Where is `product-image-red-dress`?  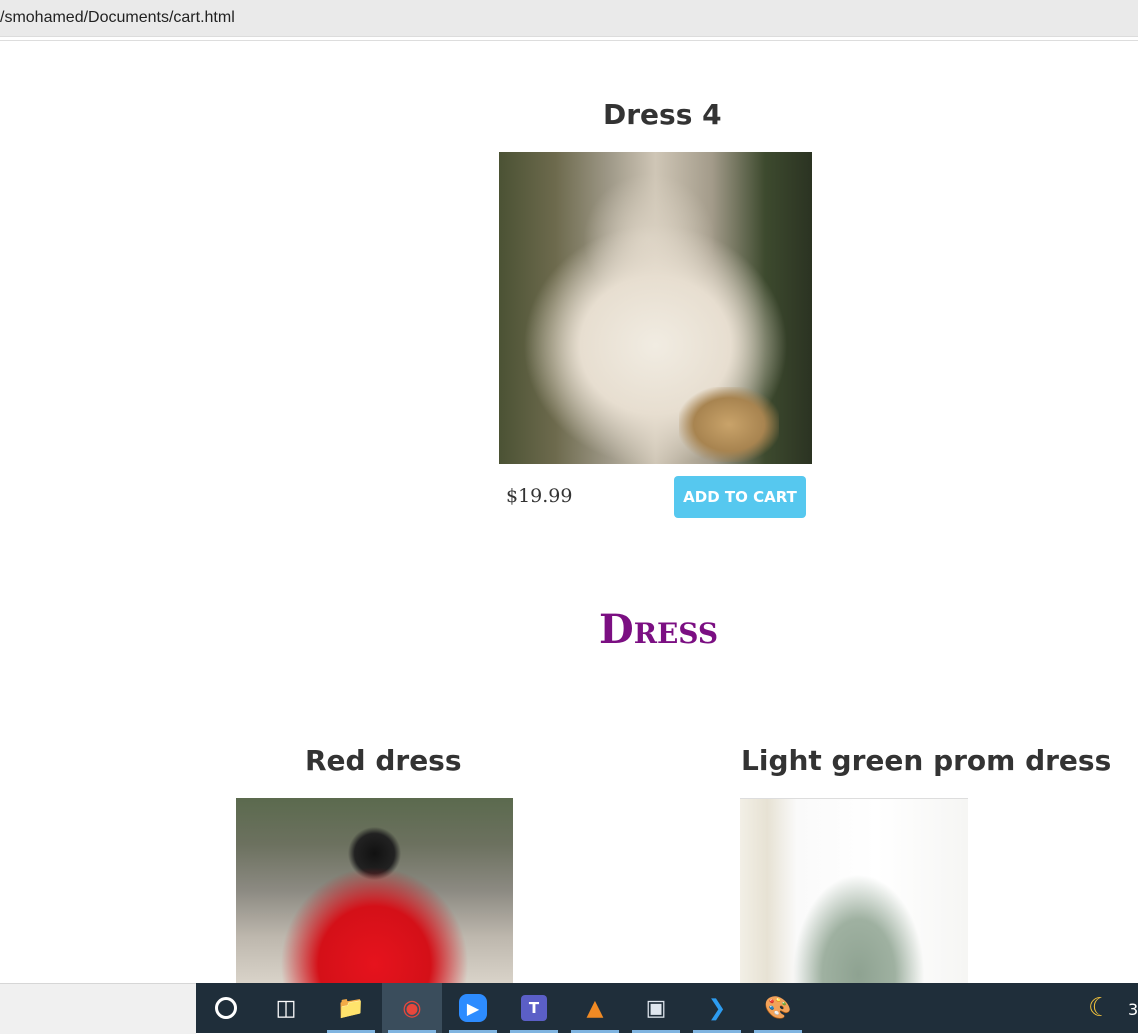 product-image-red-dress is located at coordinates (374, 890).